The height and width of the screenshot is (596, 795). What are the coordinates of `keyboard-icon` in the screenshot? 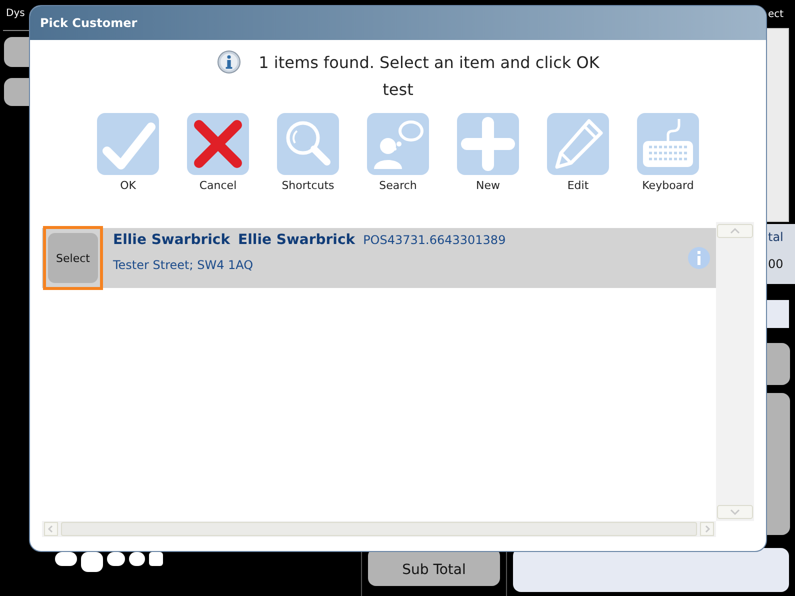 It's located at (668, 144).